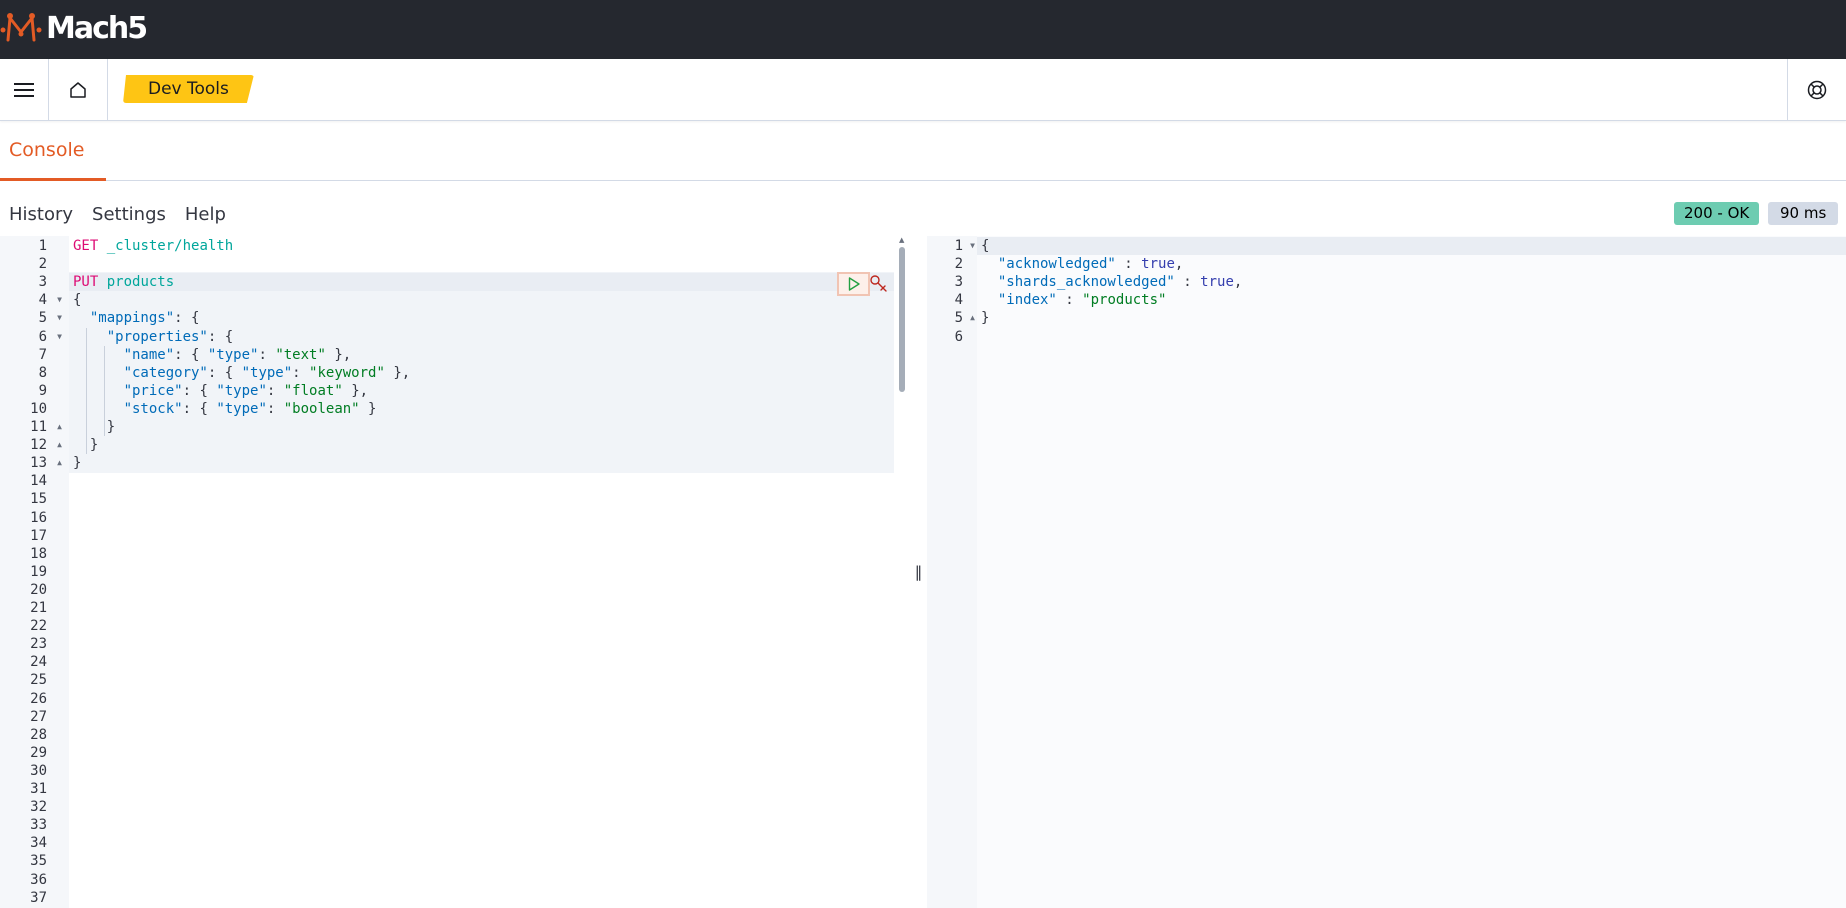  I want to click on history-link: History, so click(41, 214).